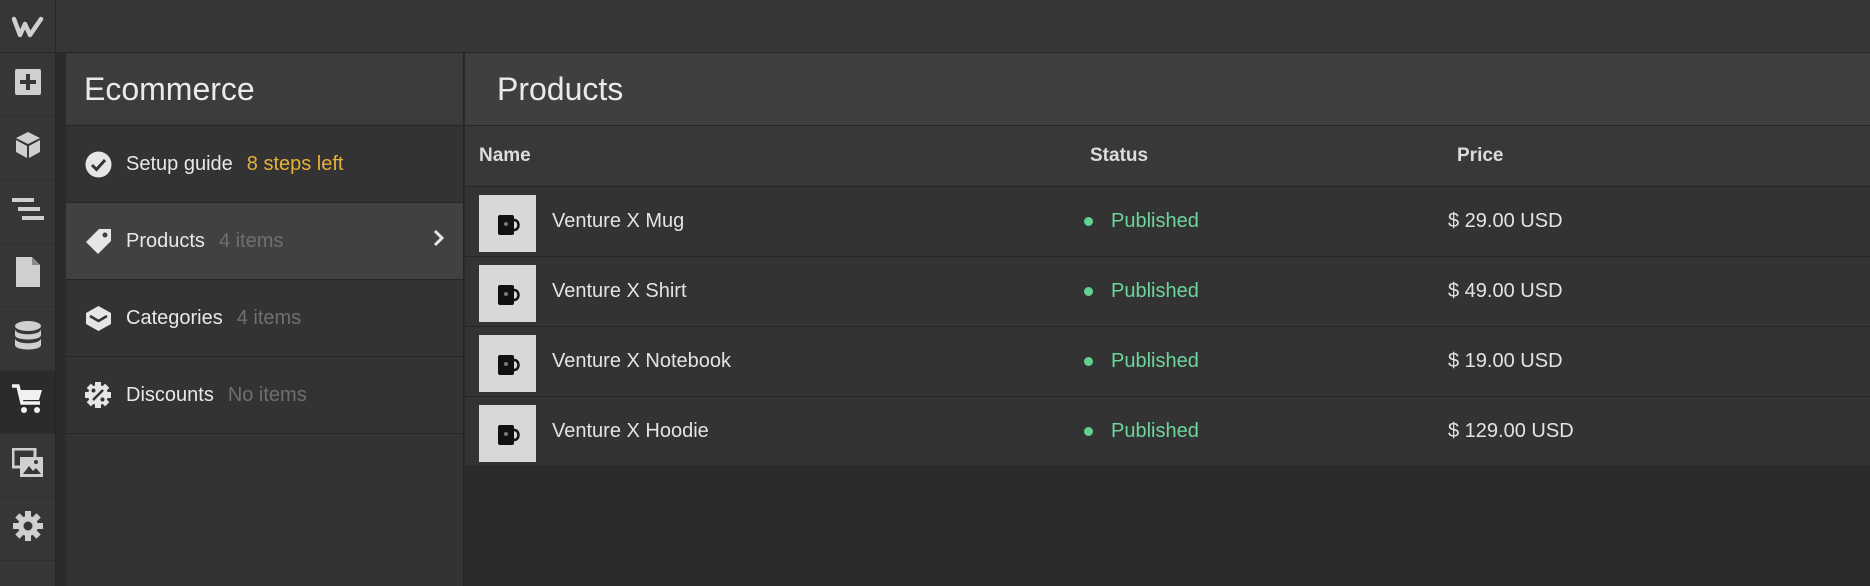  I want to click on check-circle-icon, so click(98, 164).